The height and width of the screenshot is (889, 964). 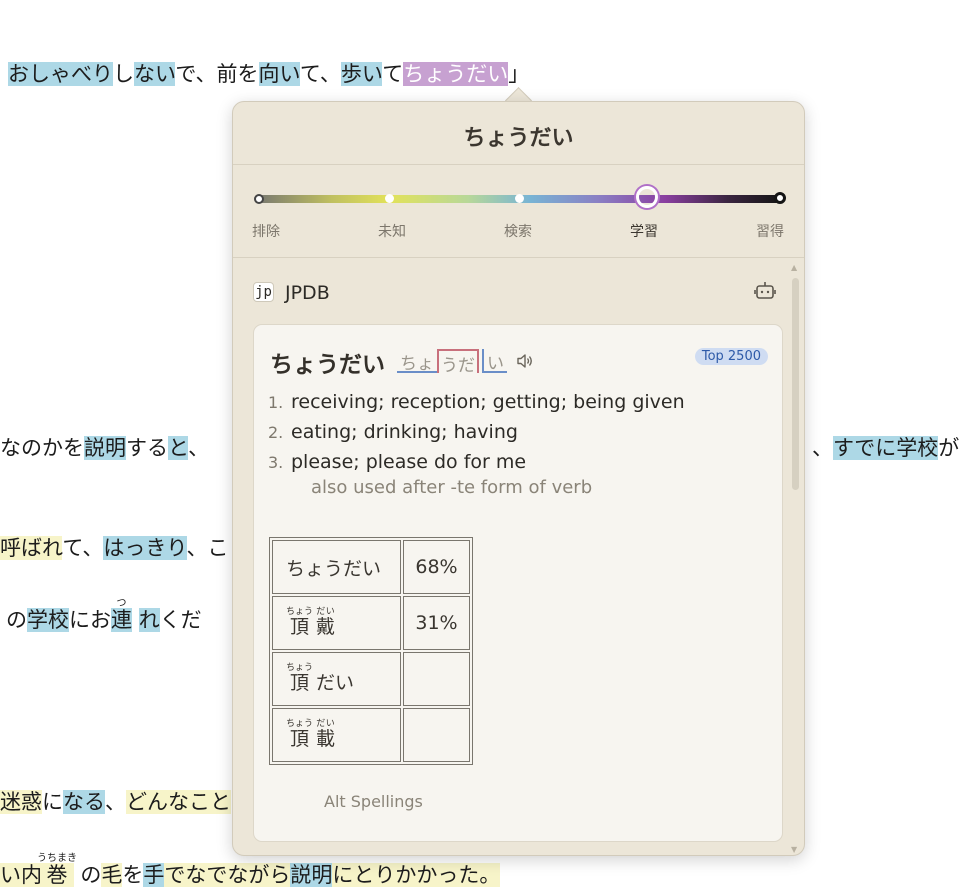 I want to click on furigana-word: 巻うちまき, so click(x=57, y=870).